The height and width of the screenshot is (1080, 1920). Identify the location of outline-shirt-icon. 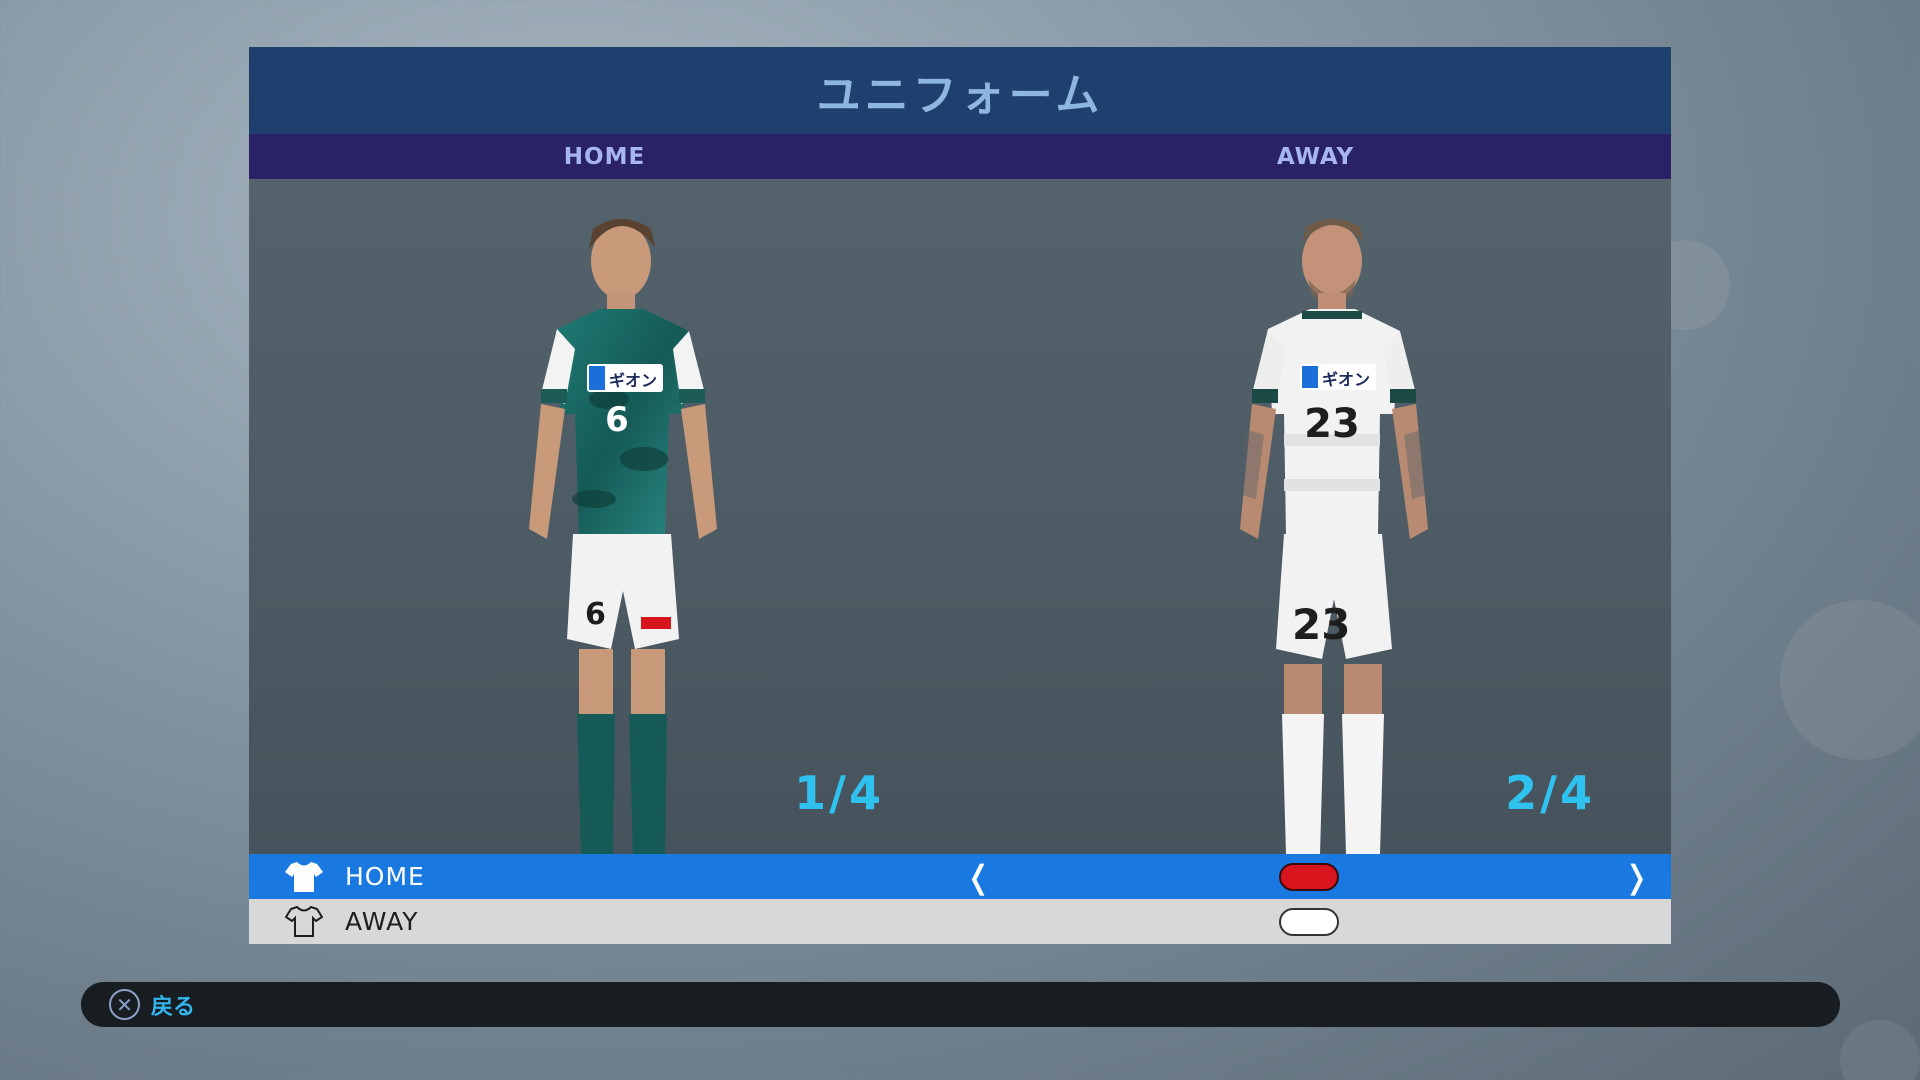
(304, 921).